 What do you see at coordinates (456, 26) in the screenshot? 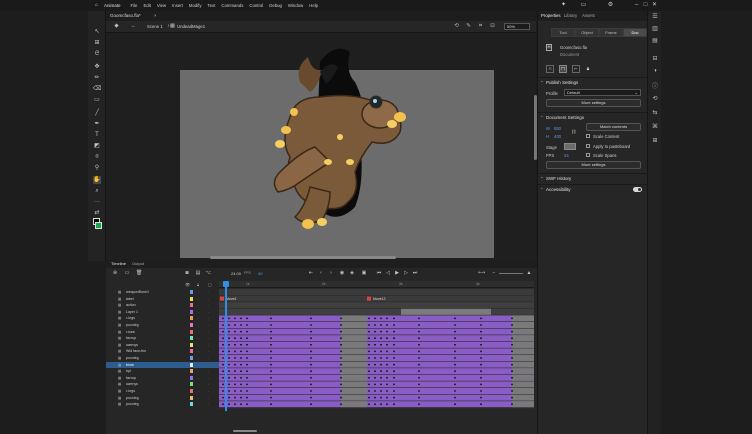
I see `rotate-stage-icon: ⟲` at bounding box center [456, 26].